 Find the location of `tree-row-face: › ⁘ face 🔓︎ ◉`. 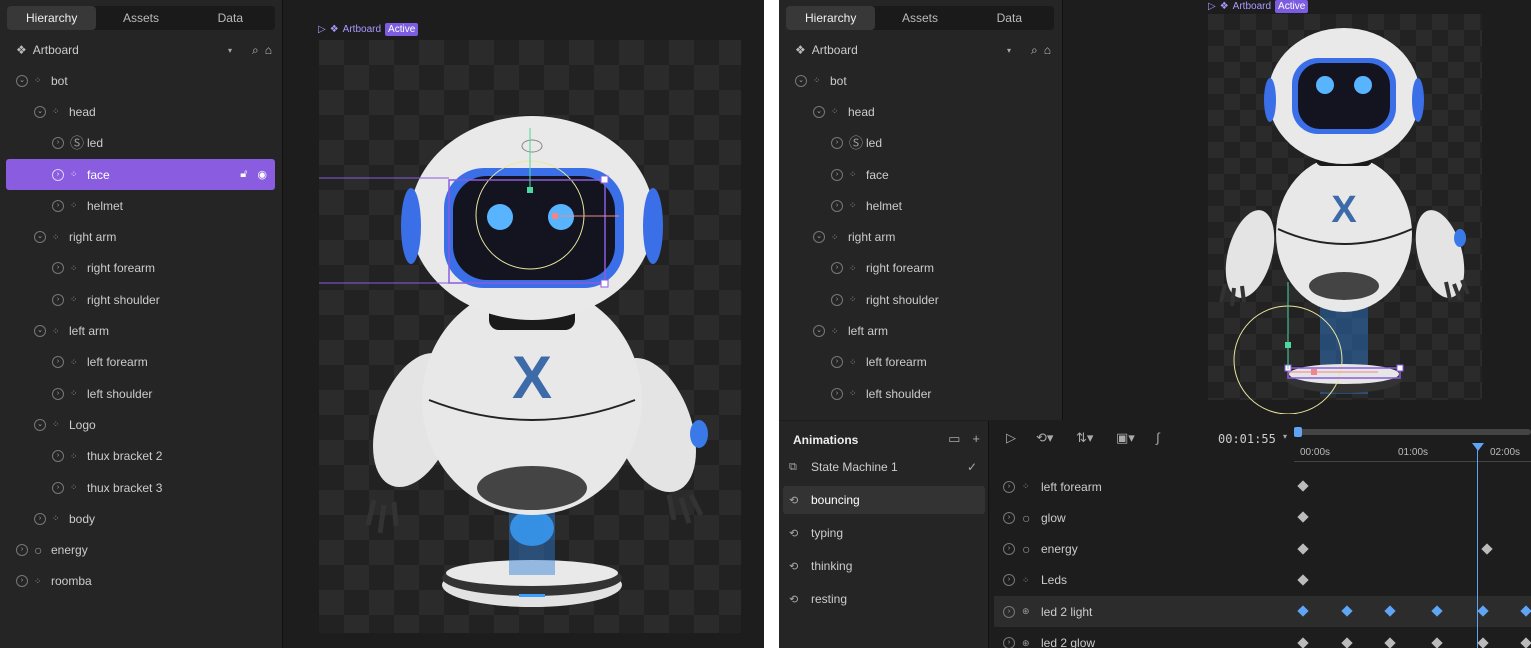

tree-row-face: › ⁘ face 🔓︎ ◉ is located at coordinates (140, 174).